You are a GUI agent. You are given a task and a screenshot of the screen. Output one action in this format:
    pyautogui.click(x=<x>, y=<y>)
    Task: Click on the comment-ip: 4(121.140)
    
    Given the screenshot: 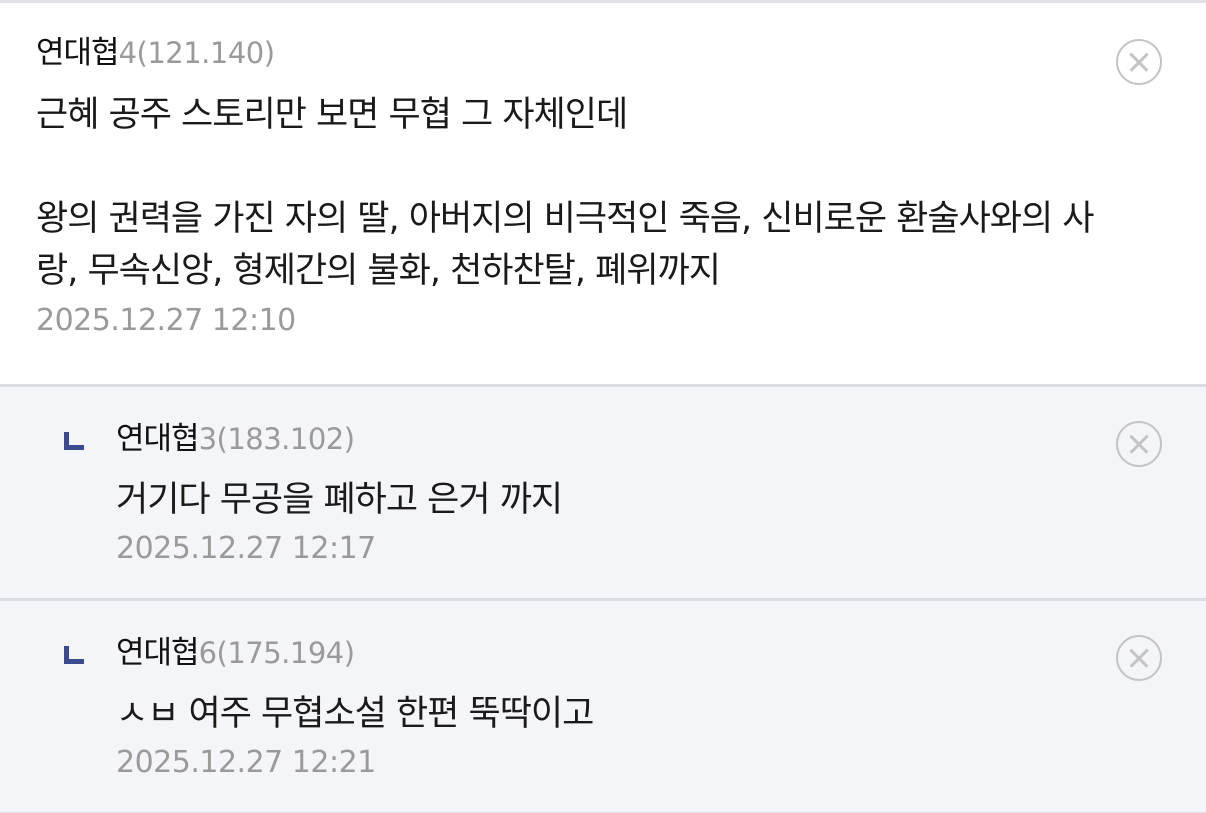 What is the action you would take?
    pyautogui.click(x=197, y=53)
    